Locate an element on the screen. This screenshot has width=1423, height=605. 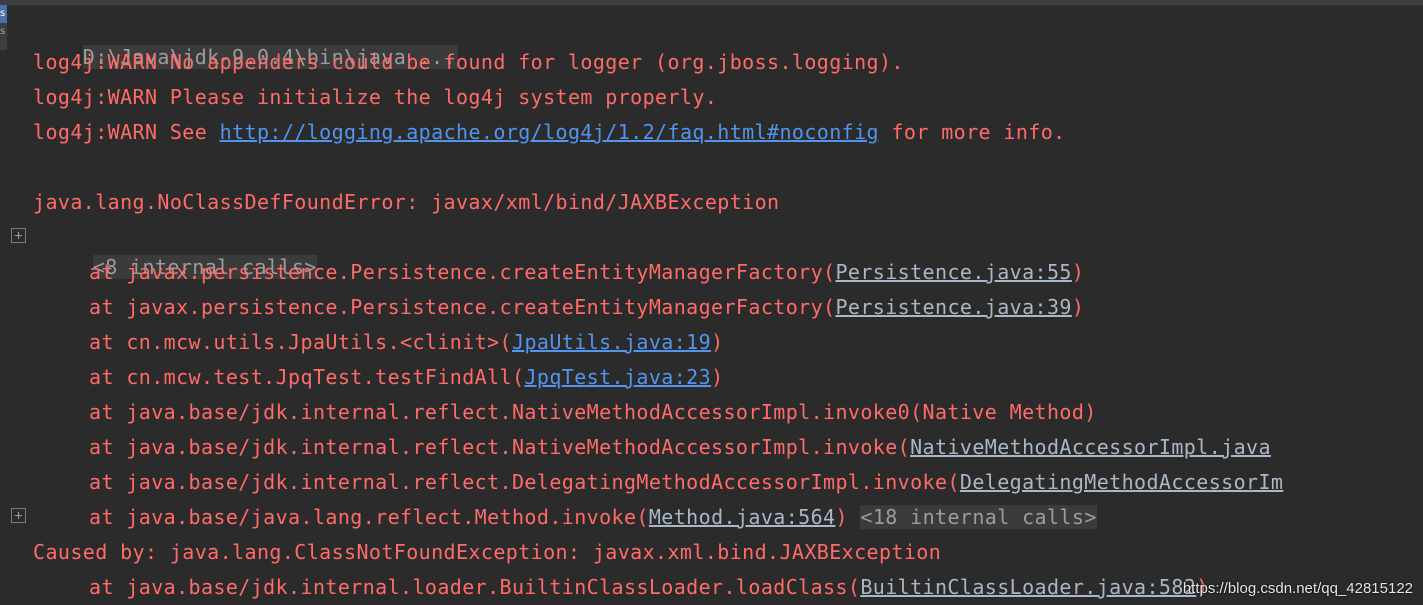
watermark: https://blog.csdn.net/qq_42815122 is located at coordinates (1297, 588).